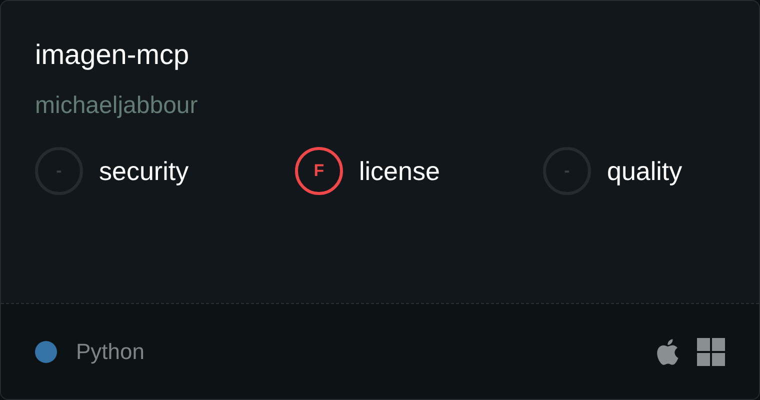  What do you see at coordinates (144, 171) in the screenshot?
I see `score-label: security` at bounding box center [144, 171].